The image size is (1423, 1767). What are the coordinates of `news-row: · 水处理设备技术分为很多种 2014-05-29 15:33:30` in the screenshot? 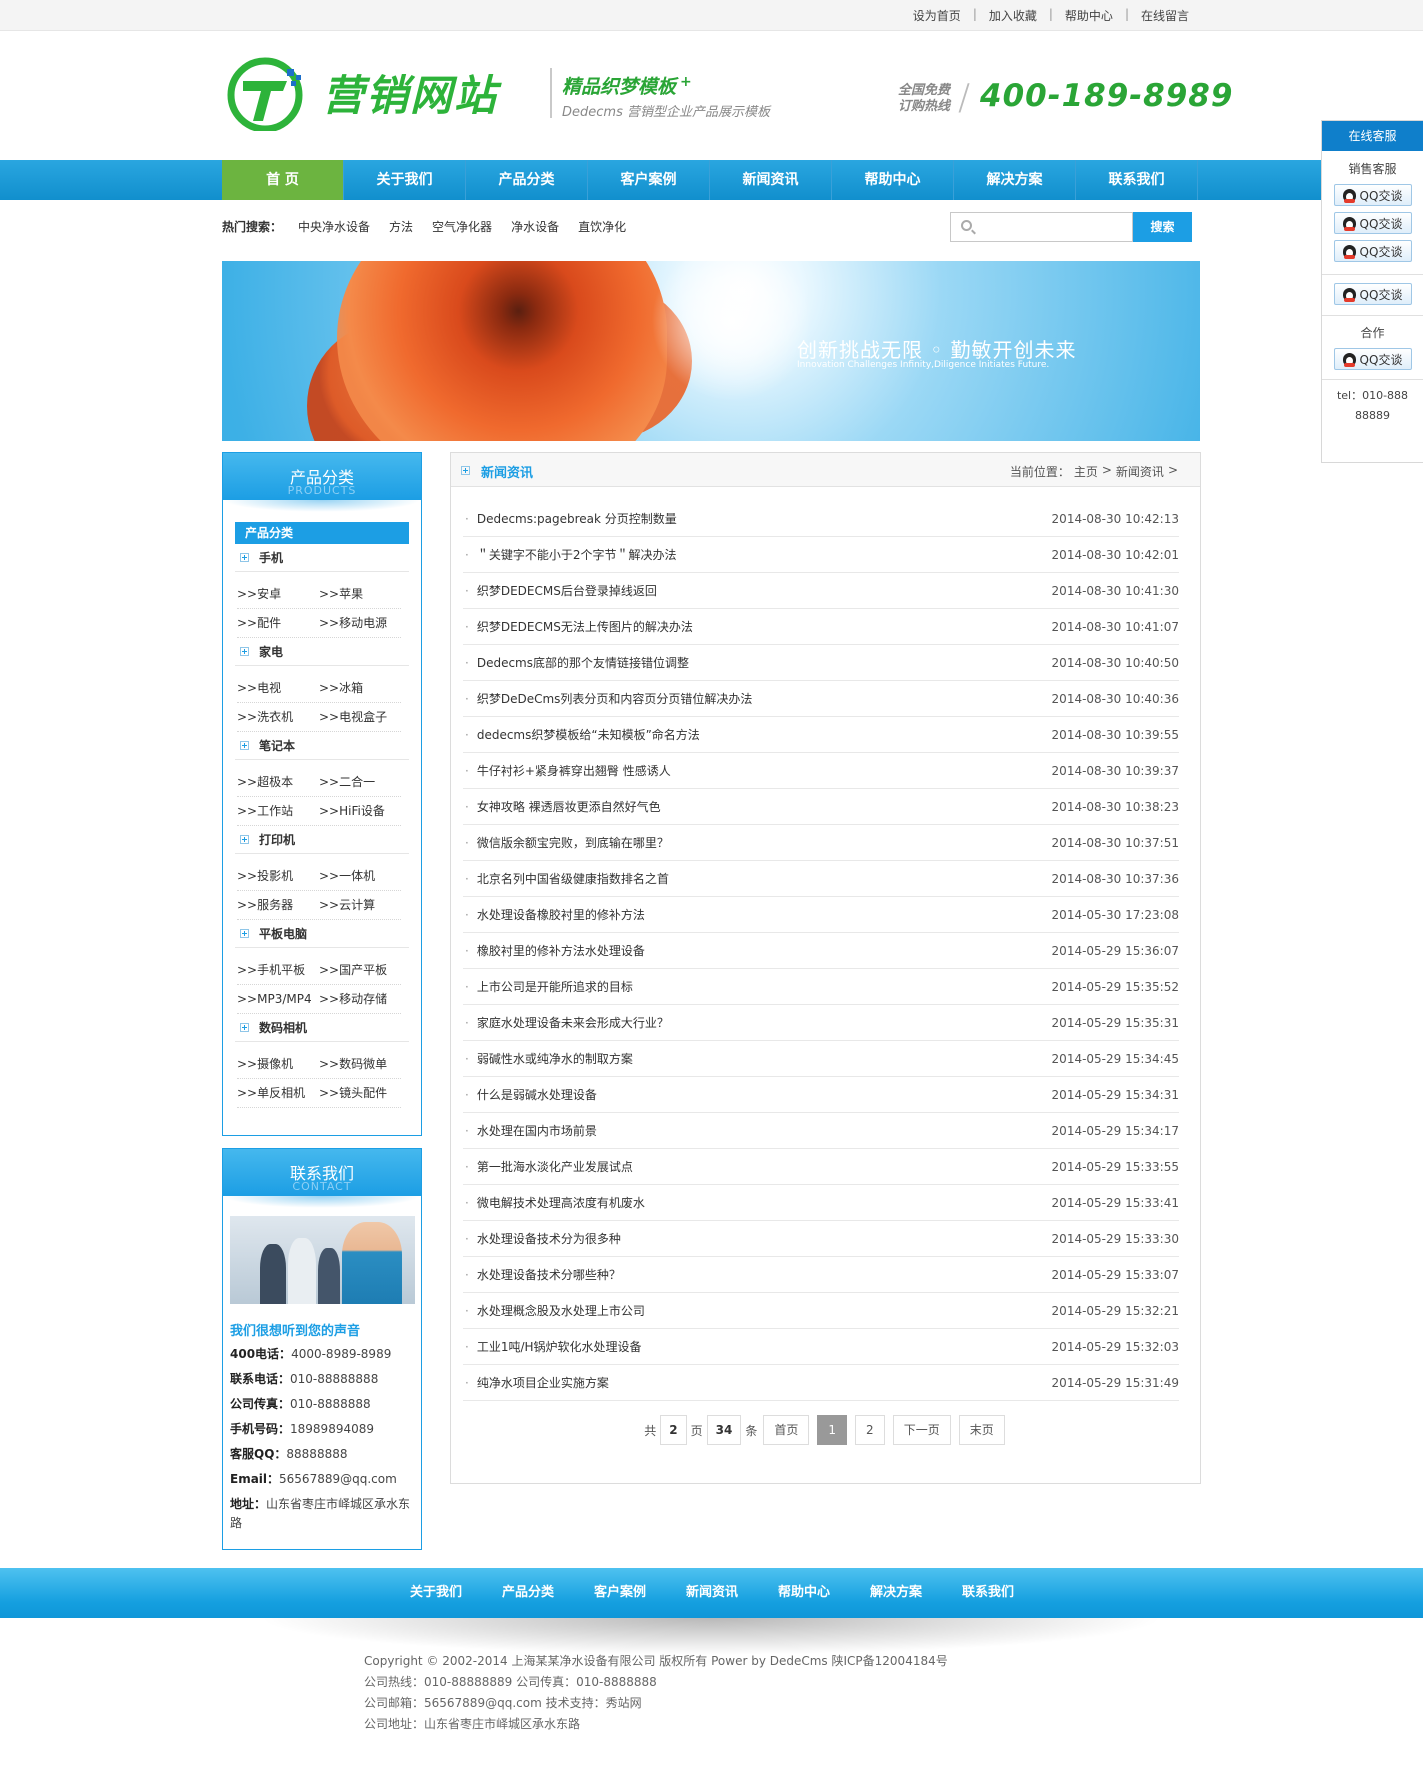 It's located at (821, 1239).